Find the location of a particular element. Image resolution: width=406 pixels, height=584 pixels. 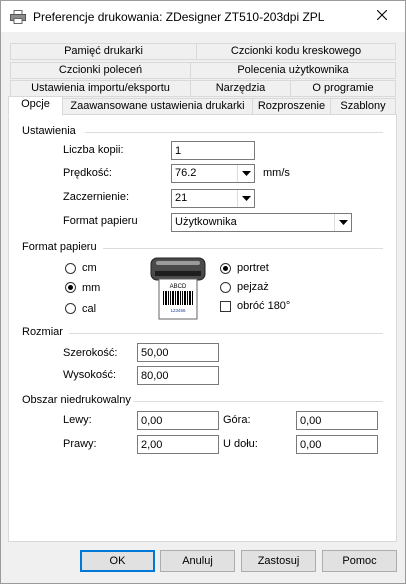

unit-cm-radio is located at coordinates (70, 268).